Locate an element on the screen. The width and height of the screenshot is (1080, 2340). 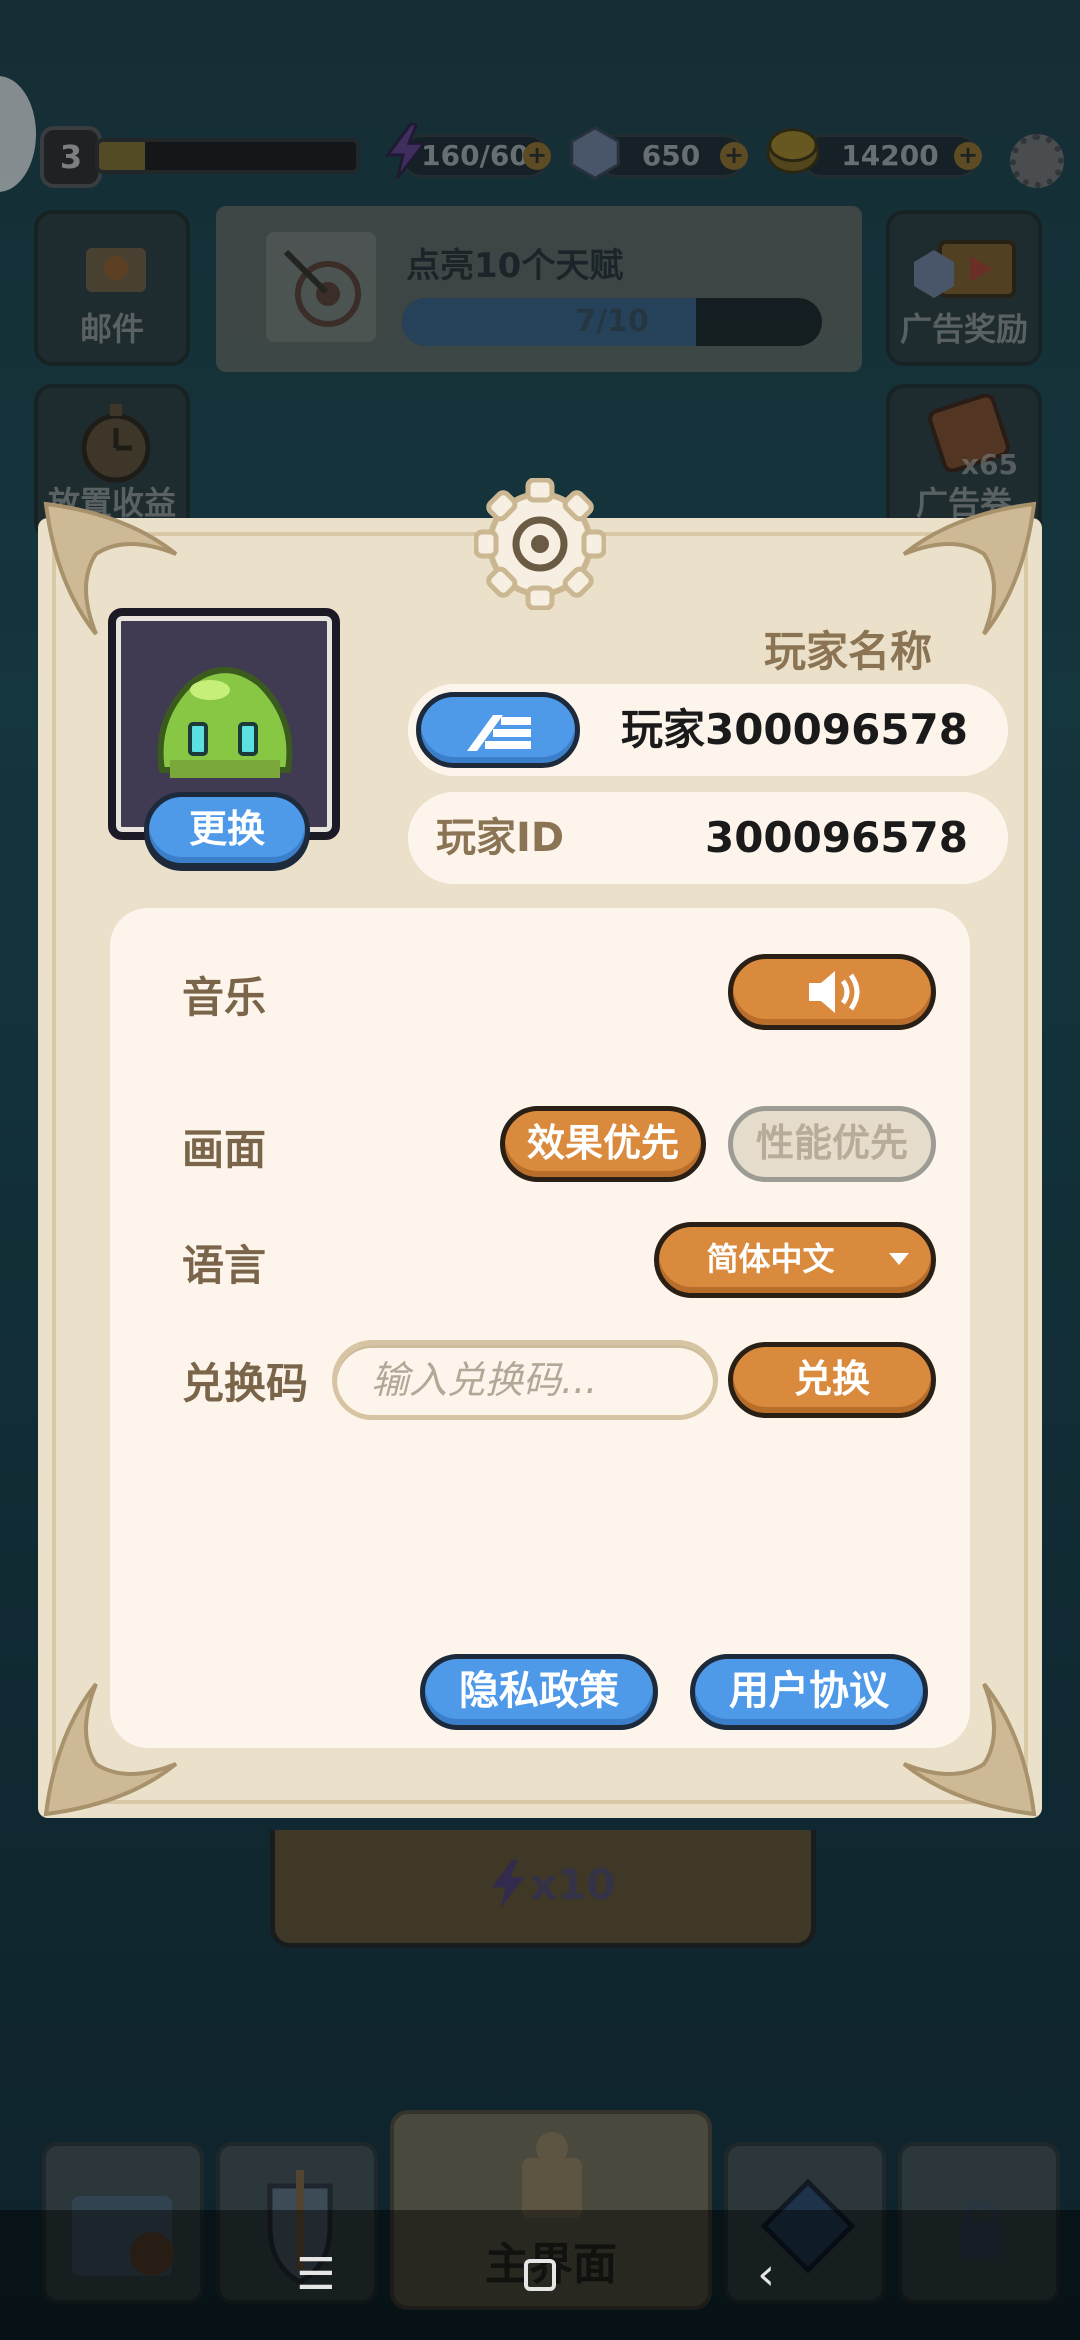
user-agreement-button: 用户协议 is located at coordinates (809, 1692).